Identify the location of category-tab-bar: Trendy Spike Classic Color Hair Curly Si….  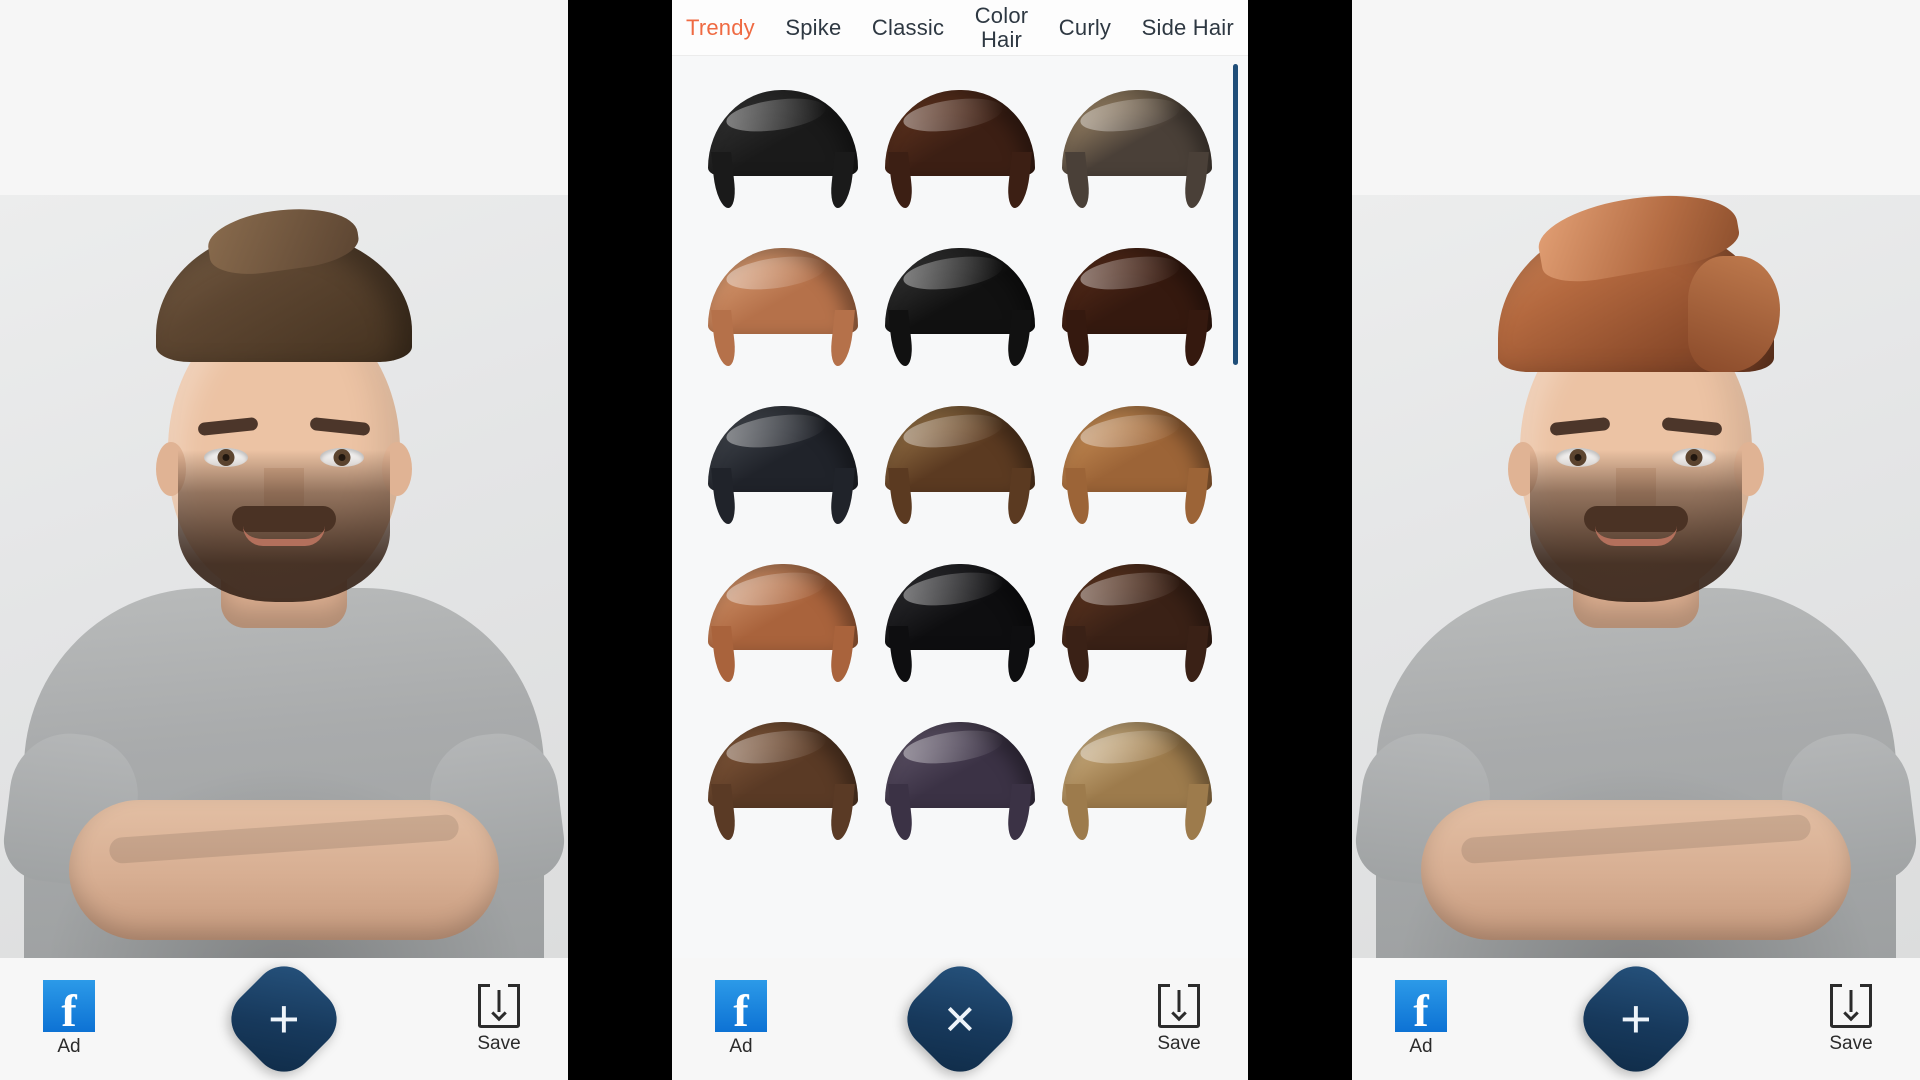
(960, 28).